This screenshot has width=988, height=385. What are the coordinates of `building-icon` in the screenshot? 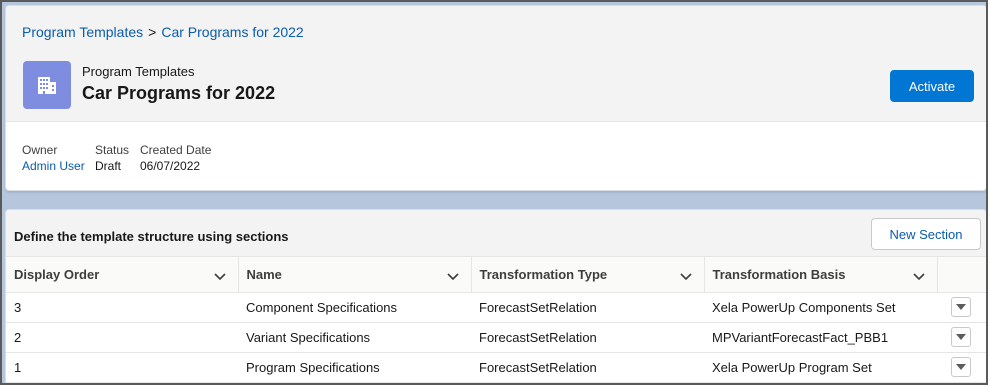 It's located at (47, 85).